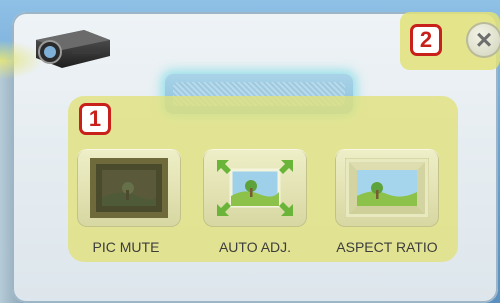  I want to click on aspect-ratio-button, so click(387, 188).